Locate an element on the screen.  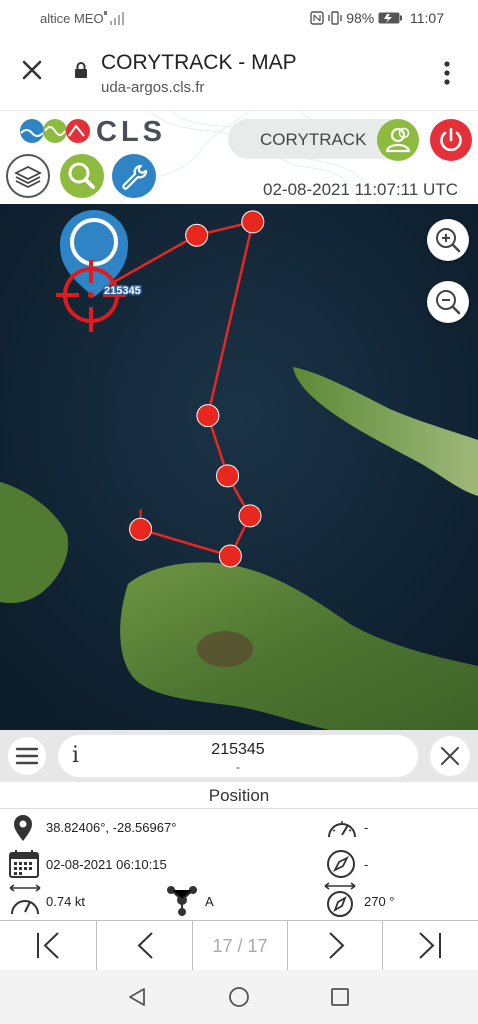
network-class-icon is located at coordinates (182, 901).